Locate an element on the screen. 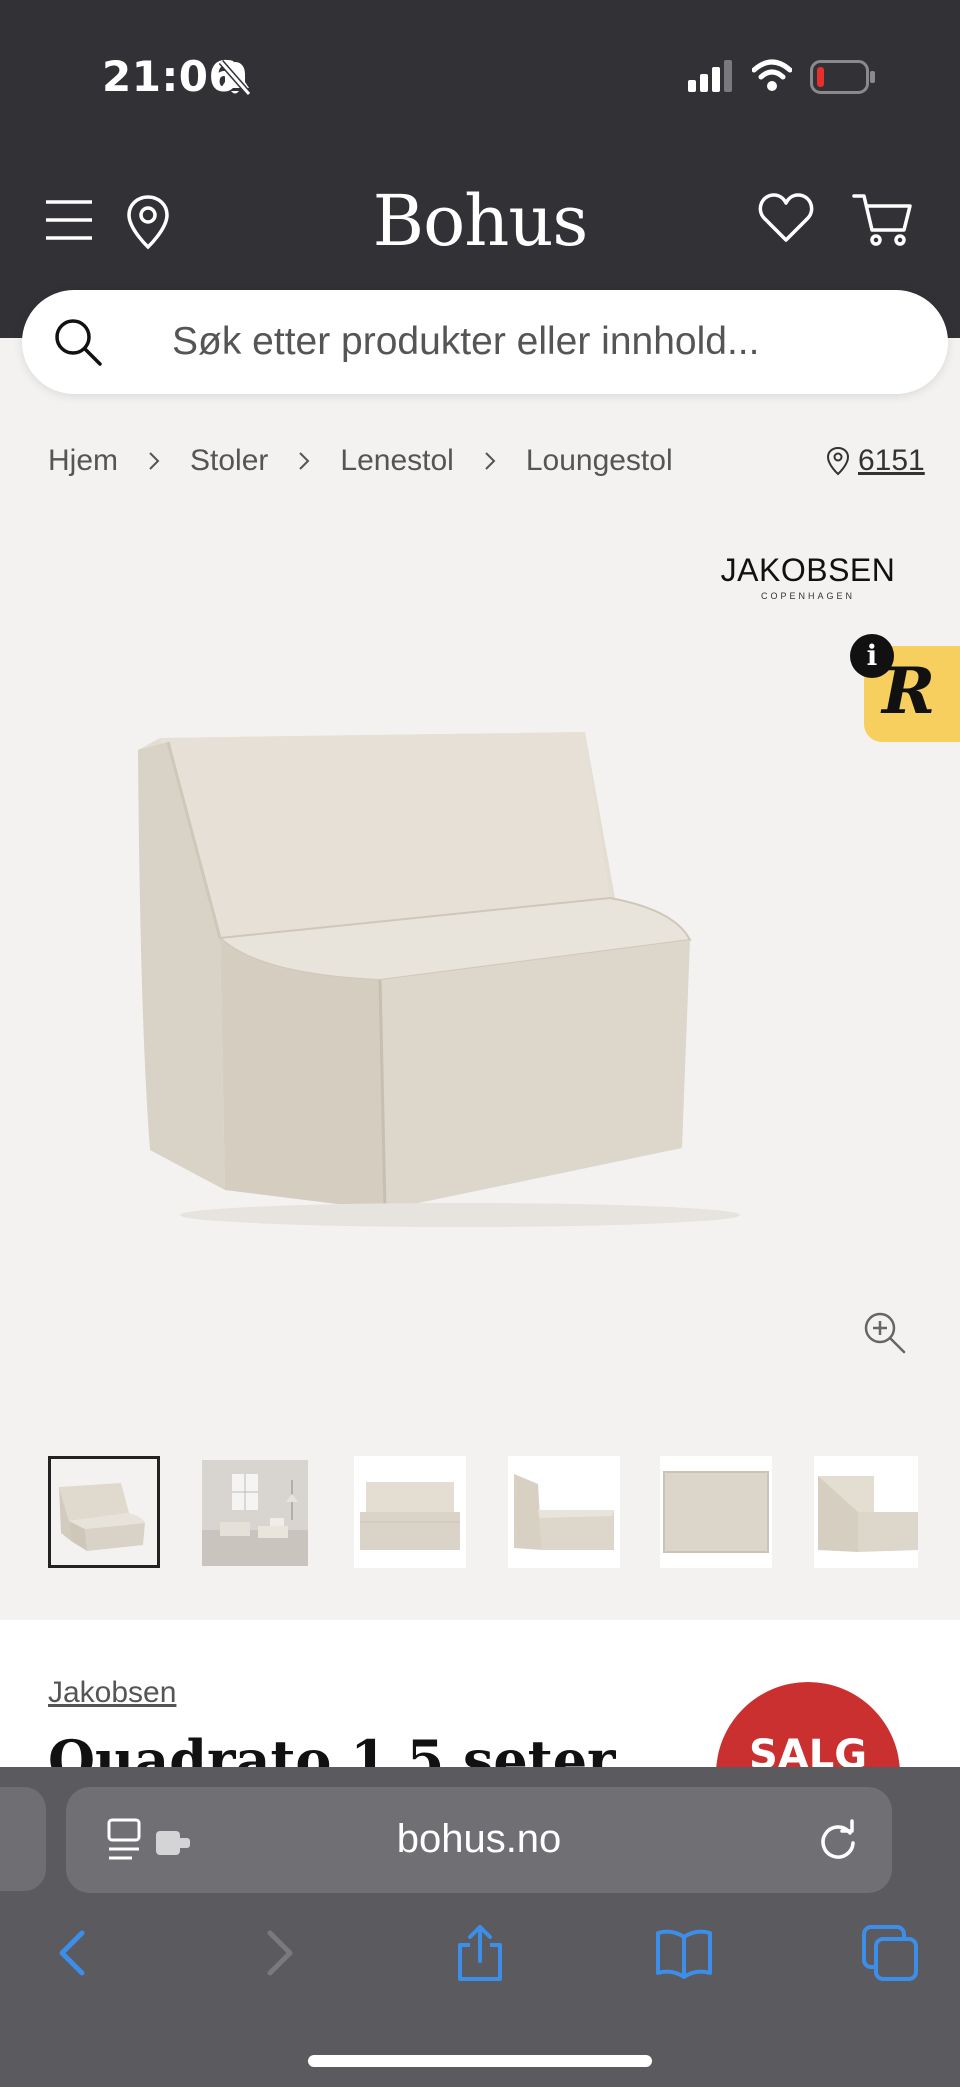  brand-logo-sub: COPENHAGEN is located at coordinates (807, 596).